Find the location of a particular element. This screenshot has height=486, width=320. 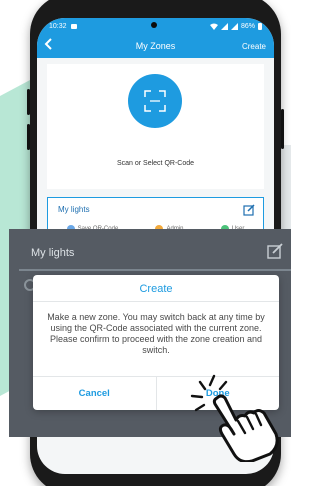

qr-scan-icon is located at coordinates (155, 101).